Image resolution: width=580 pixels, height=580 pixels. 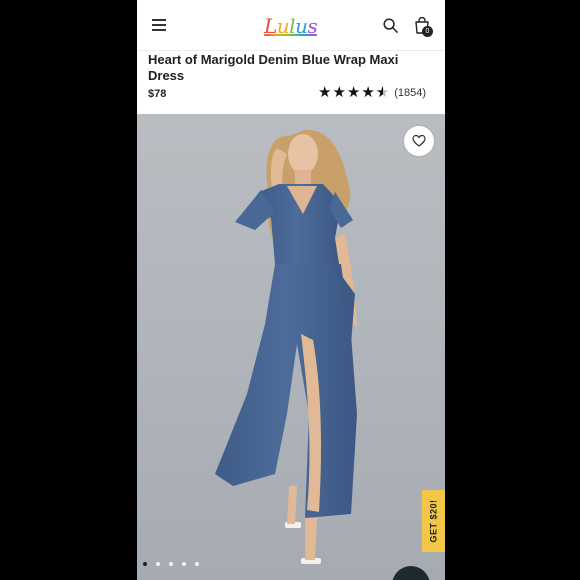 I want to click on carousel-dots, so click(x=175, y=564).